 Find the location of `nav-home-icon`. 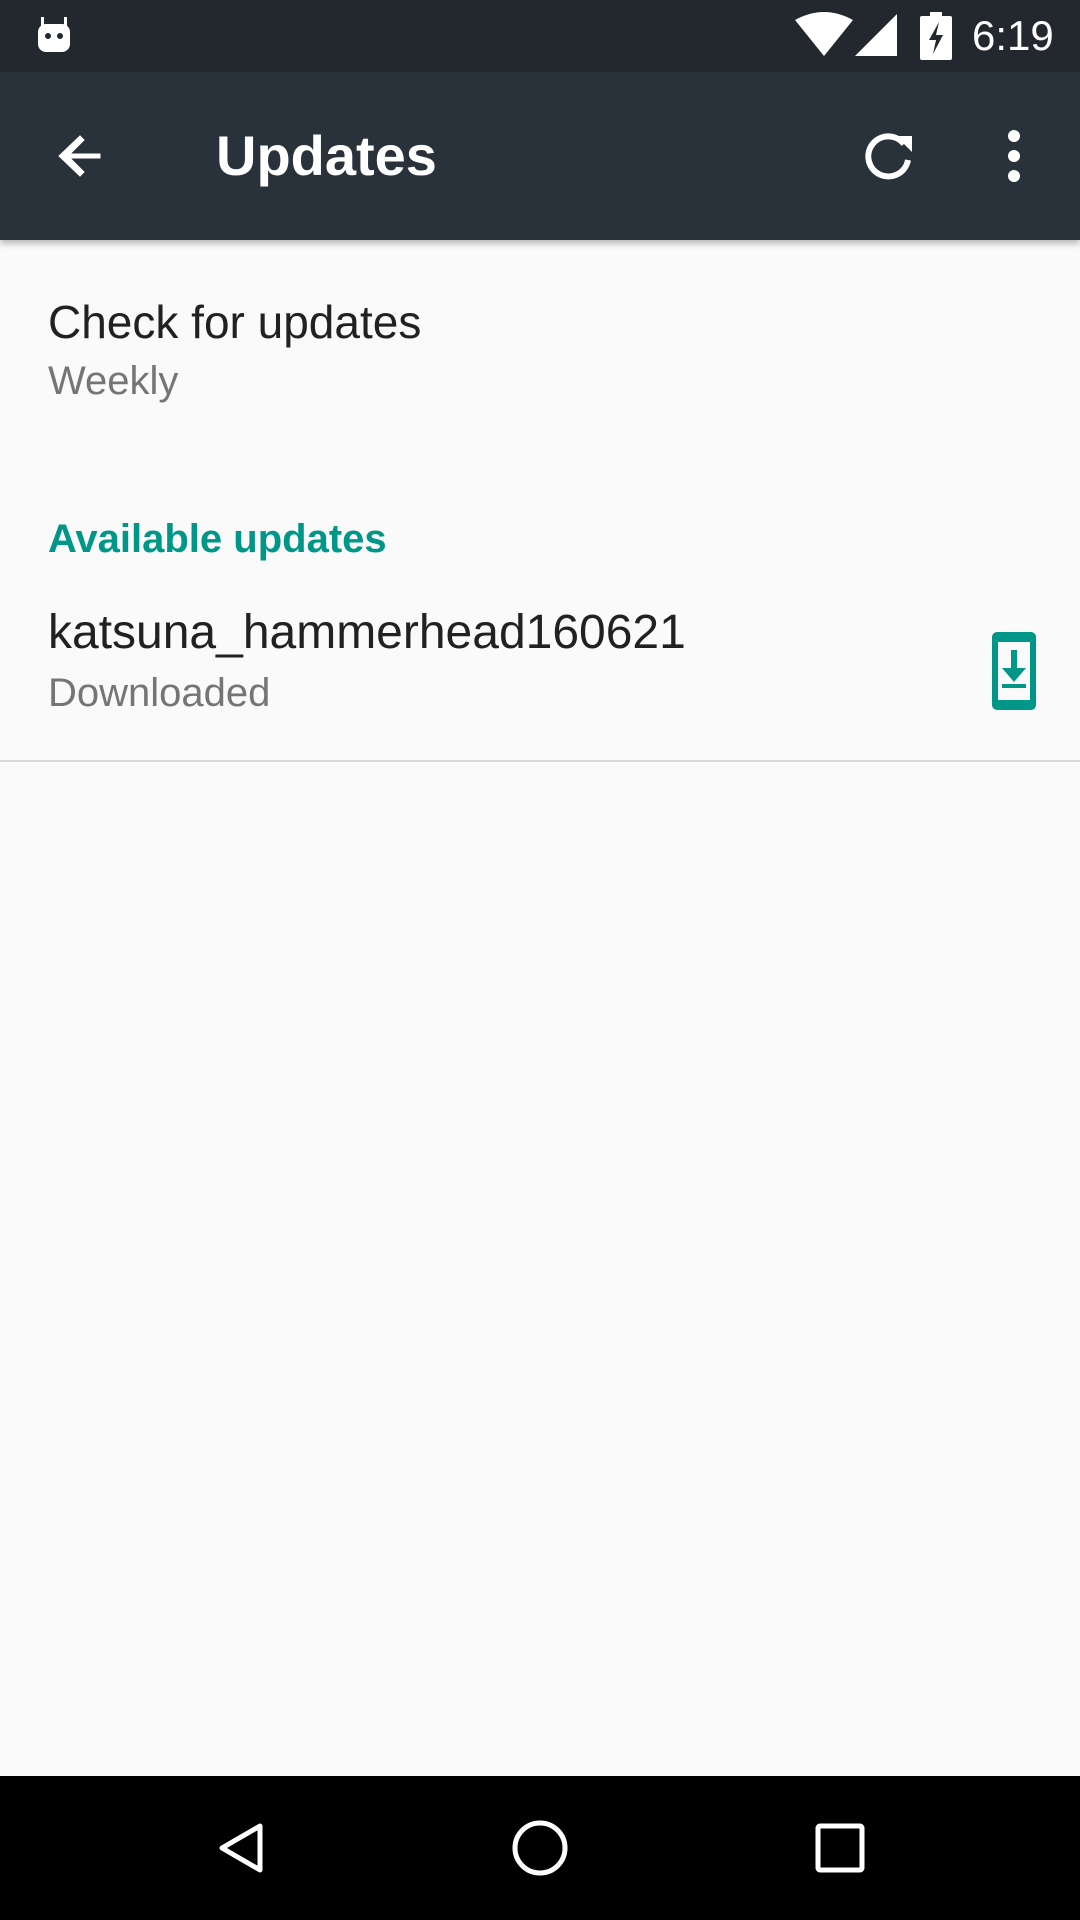

nav-home-icon is located at coordinates (540, 1848).